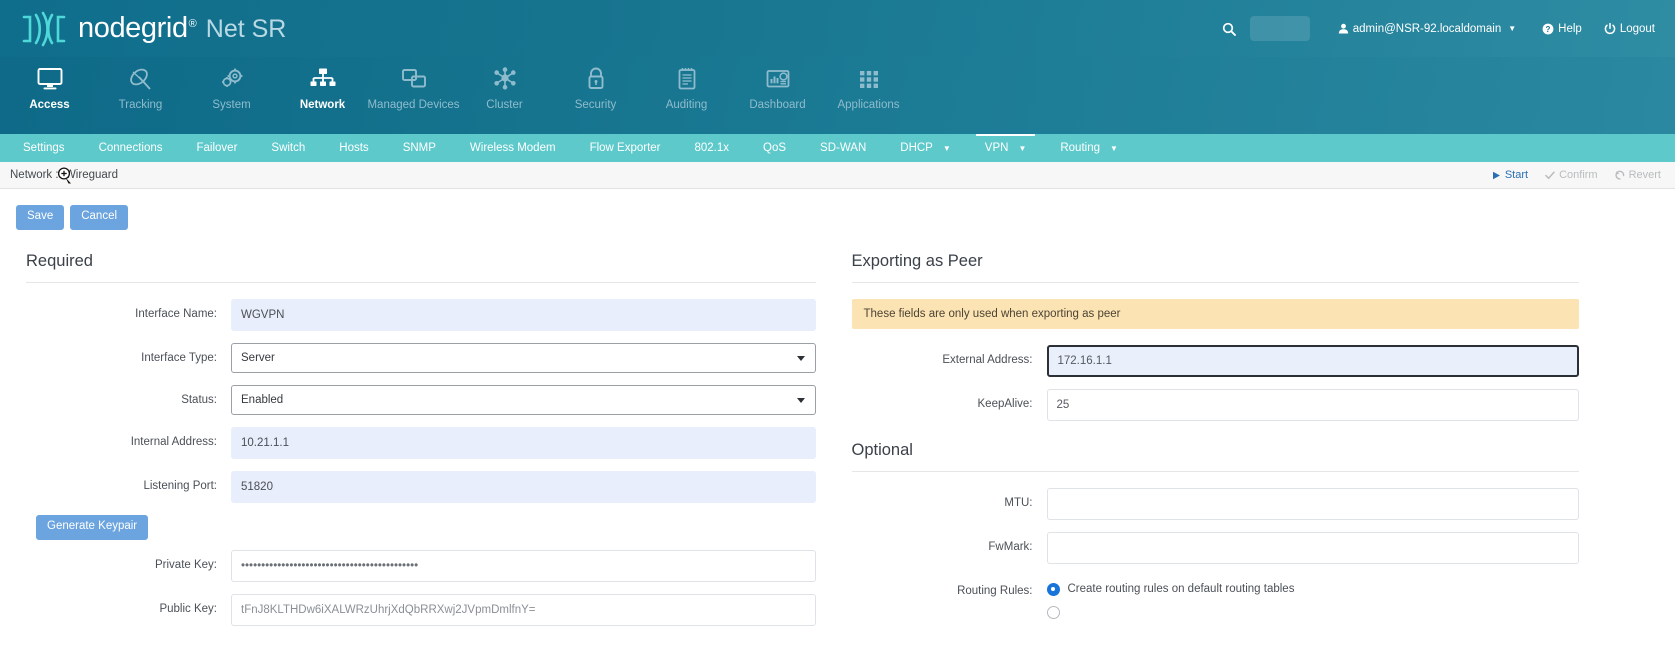  I want to click on subnav-item-hosts: Hosts, so click(353, 148).